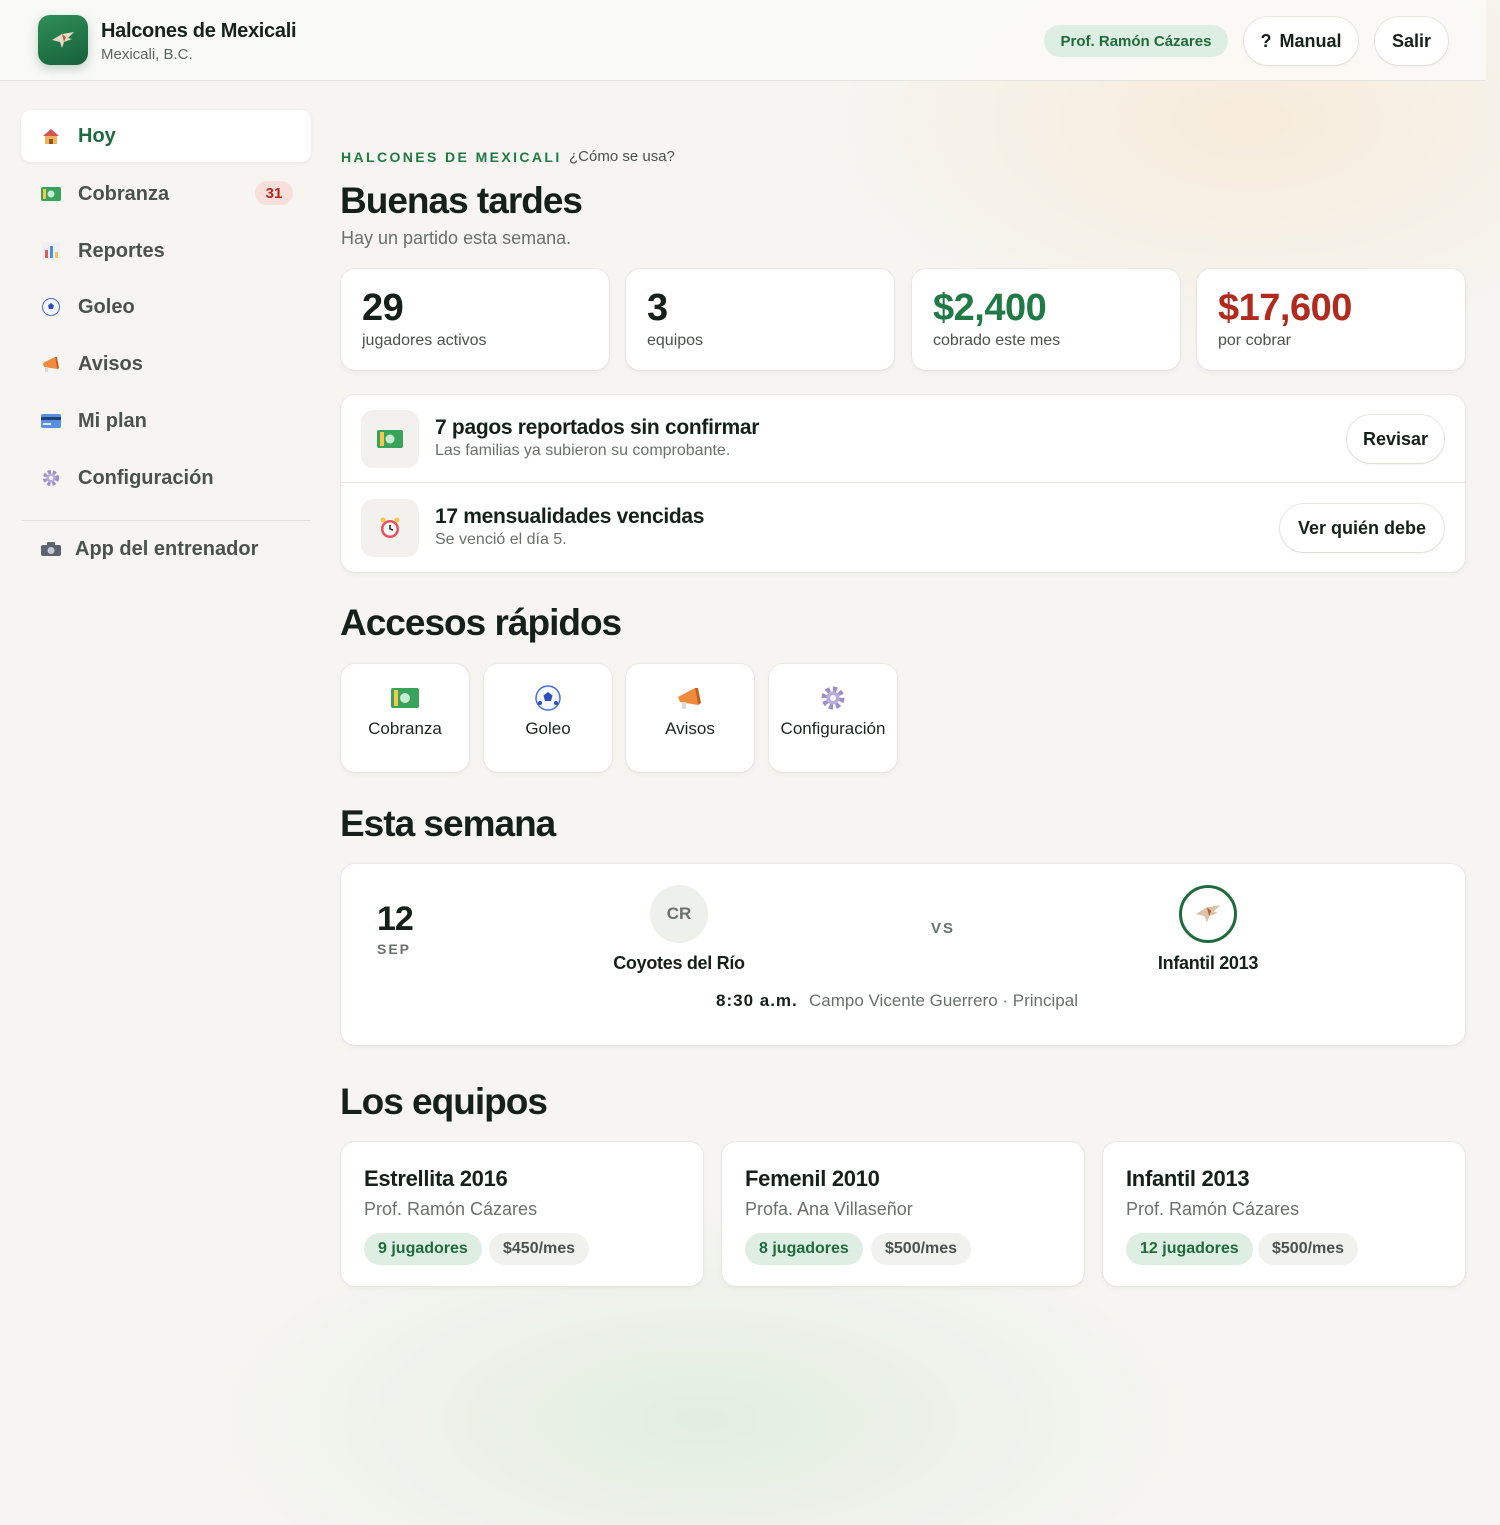  I want to click on alert-subtitle: Las familias ya subieron su comprobante., so click(583, 450).